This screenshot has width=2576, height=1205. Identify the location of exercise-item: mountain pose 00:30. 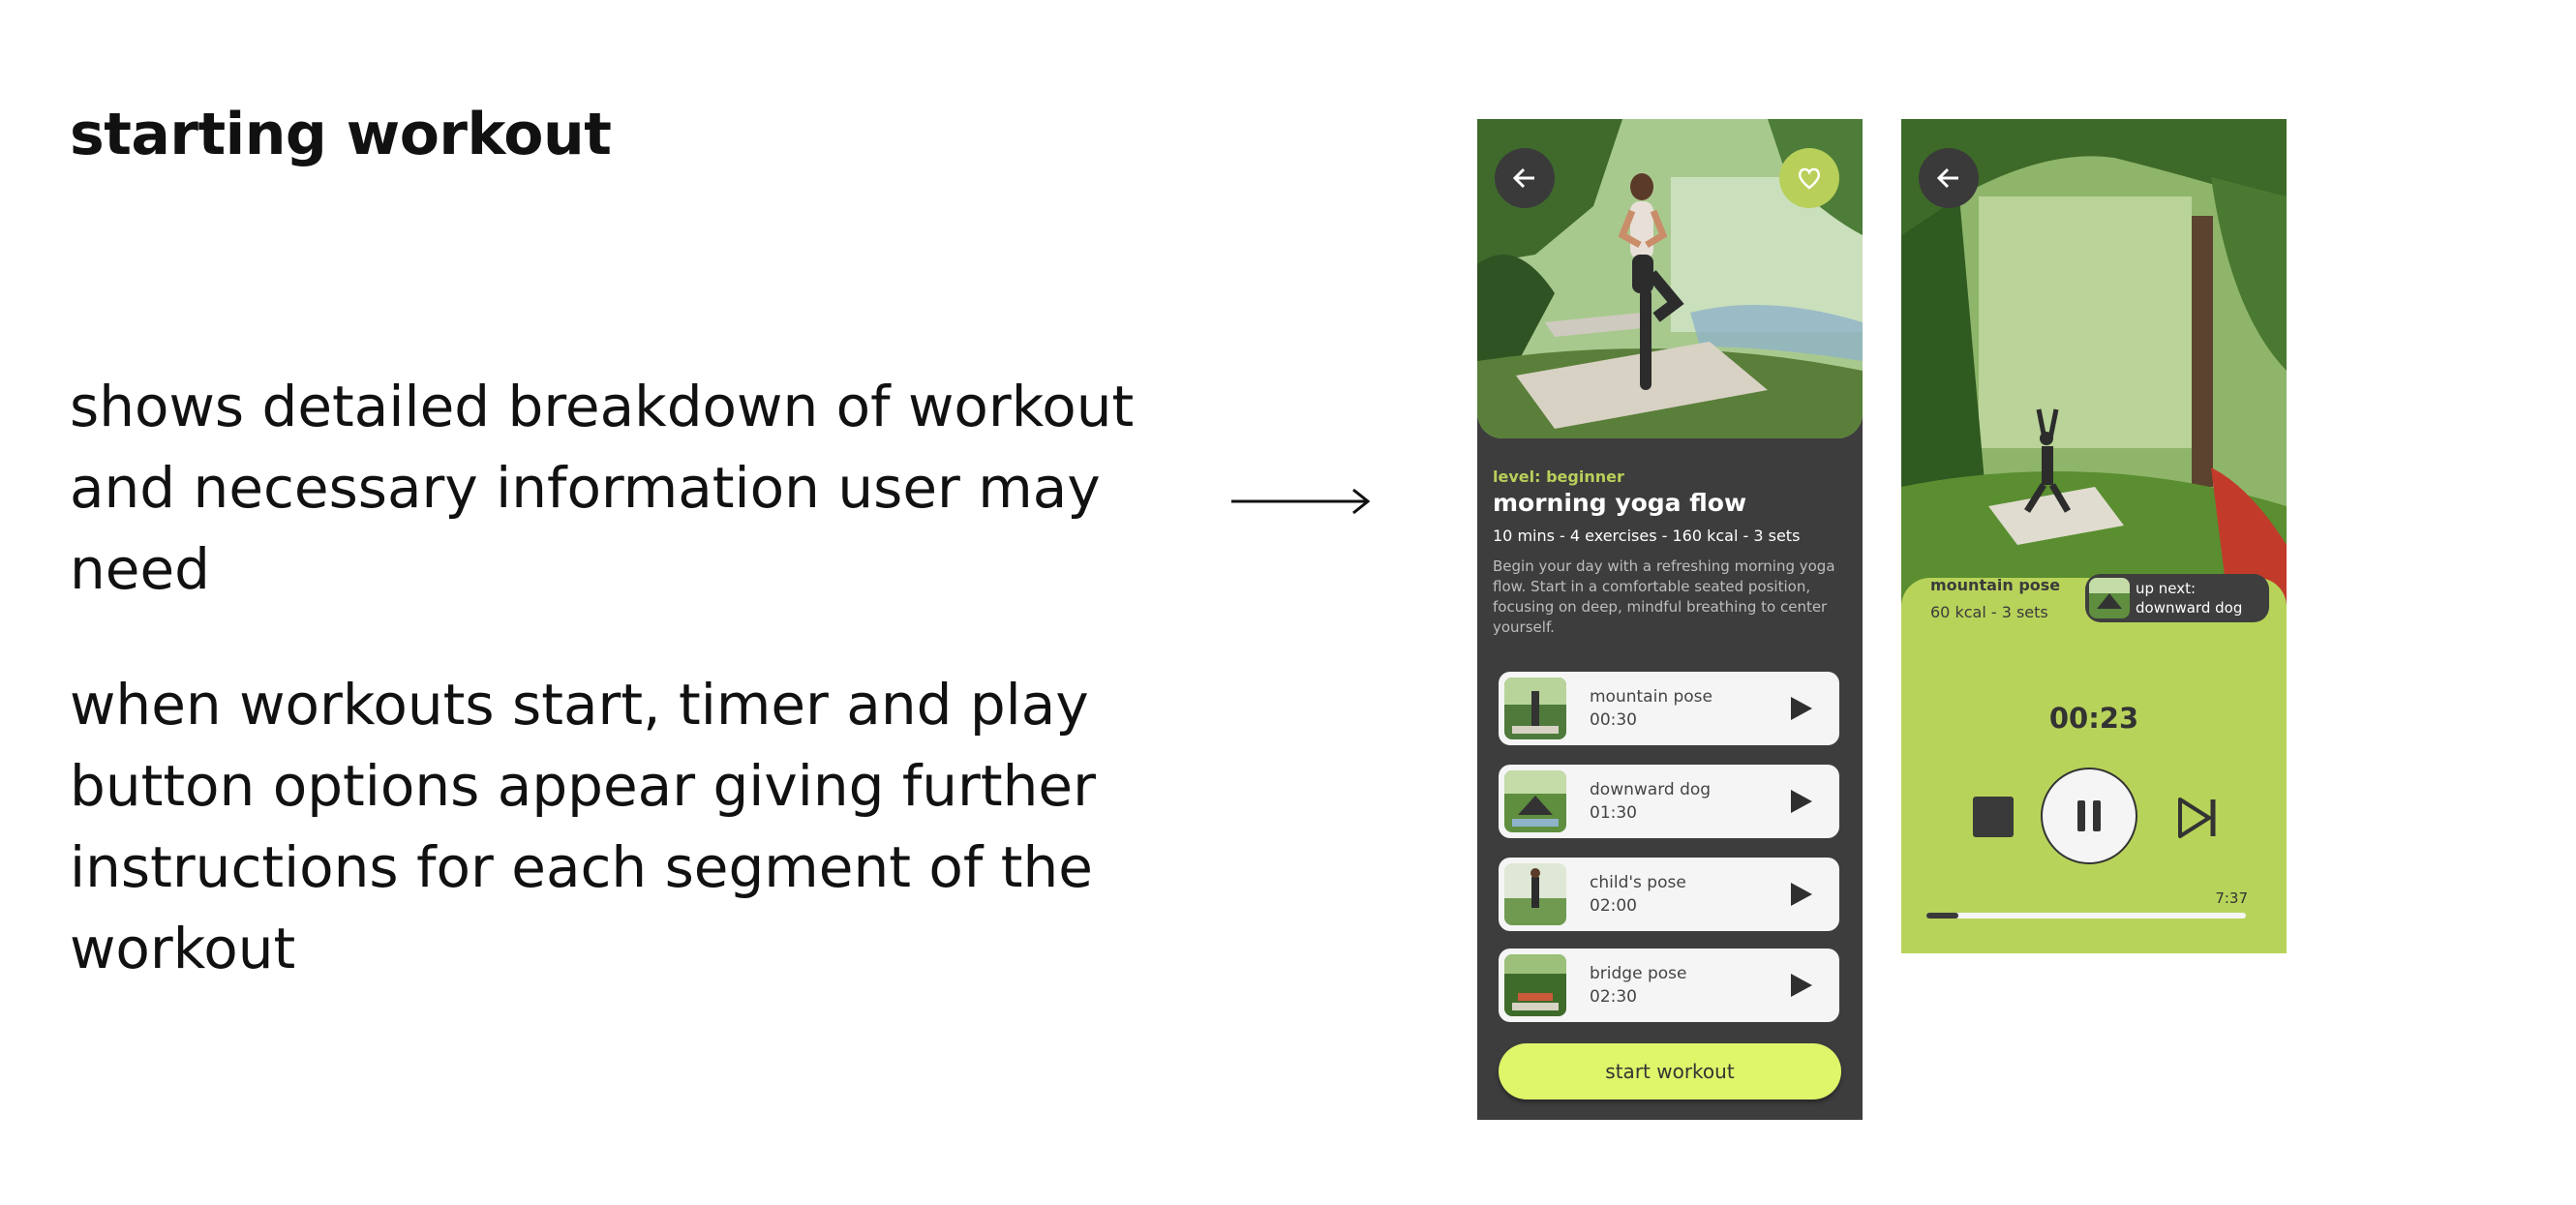
(1669, 709).